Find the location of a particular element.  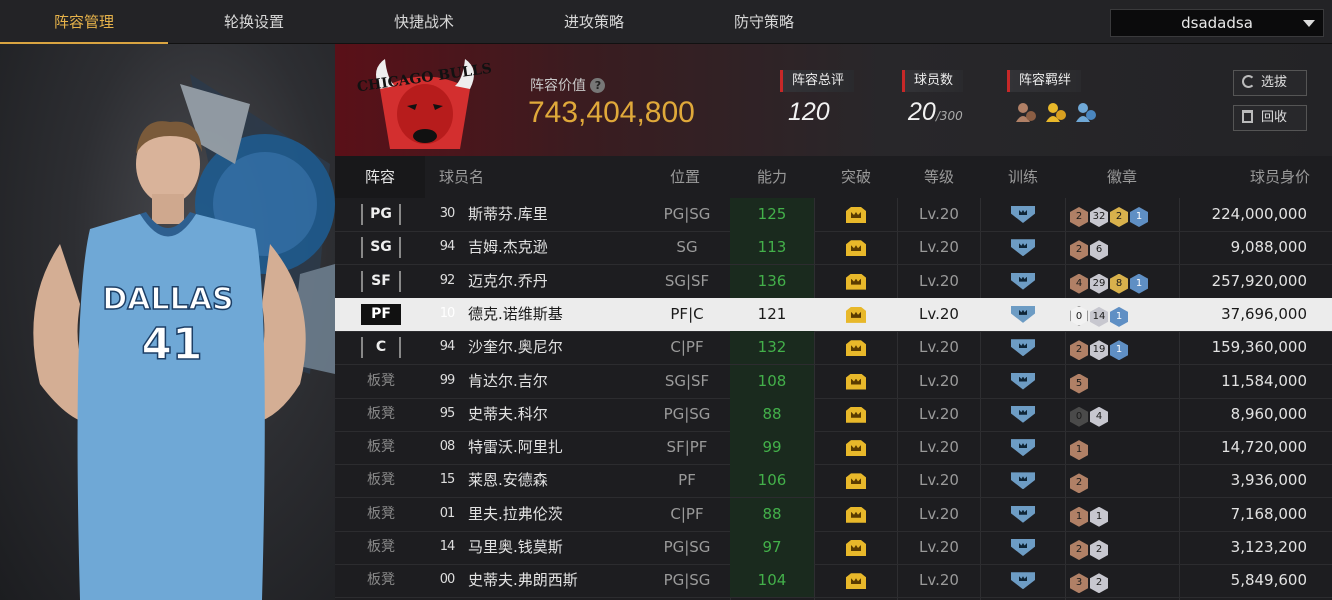

slot-position-badge: C is located at coordinates (381, 348).